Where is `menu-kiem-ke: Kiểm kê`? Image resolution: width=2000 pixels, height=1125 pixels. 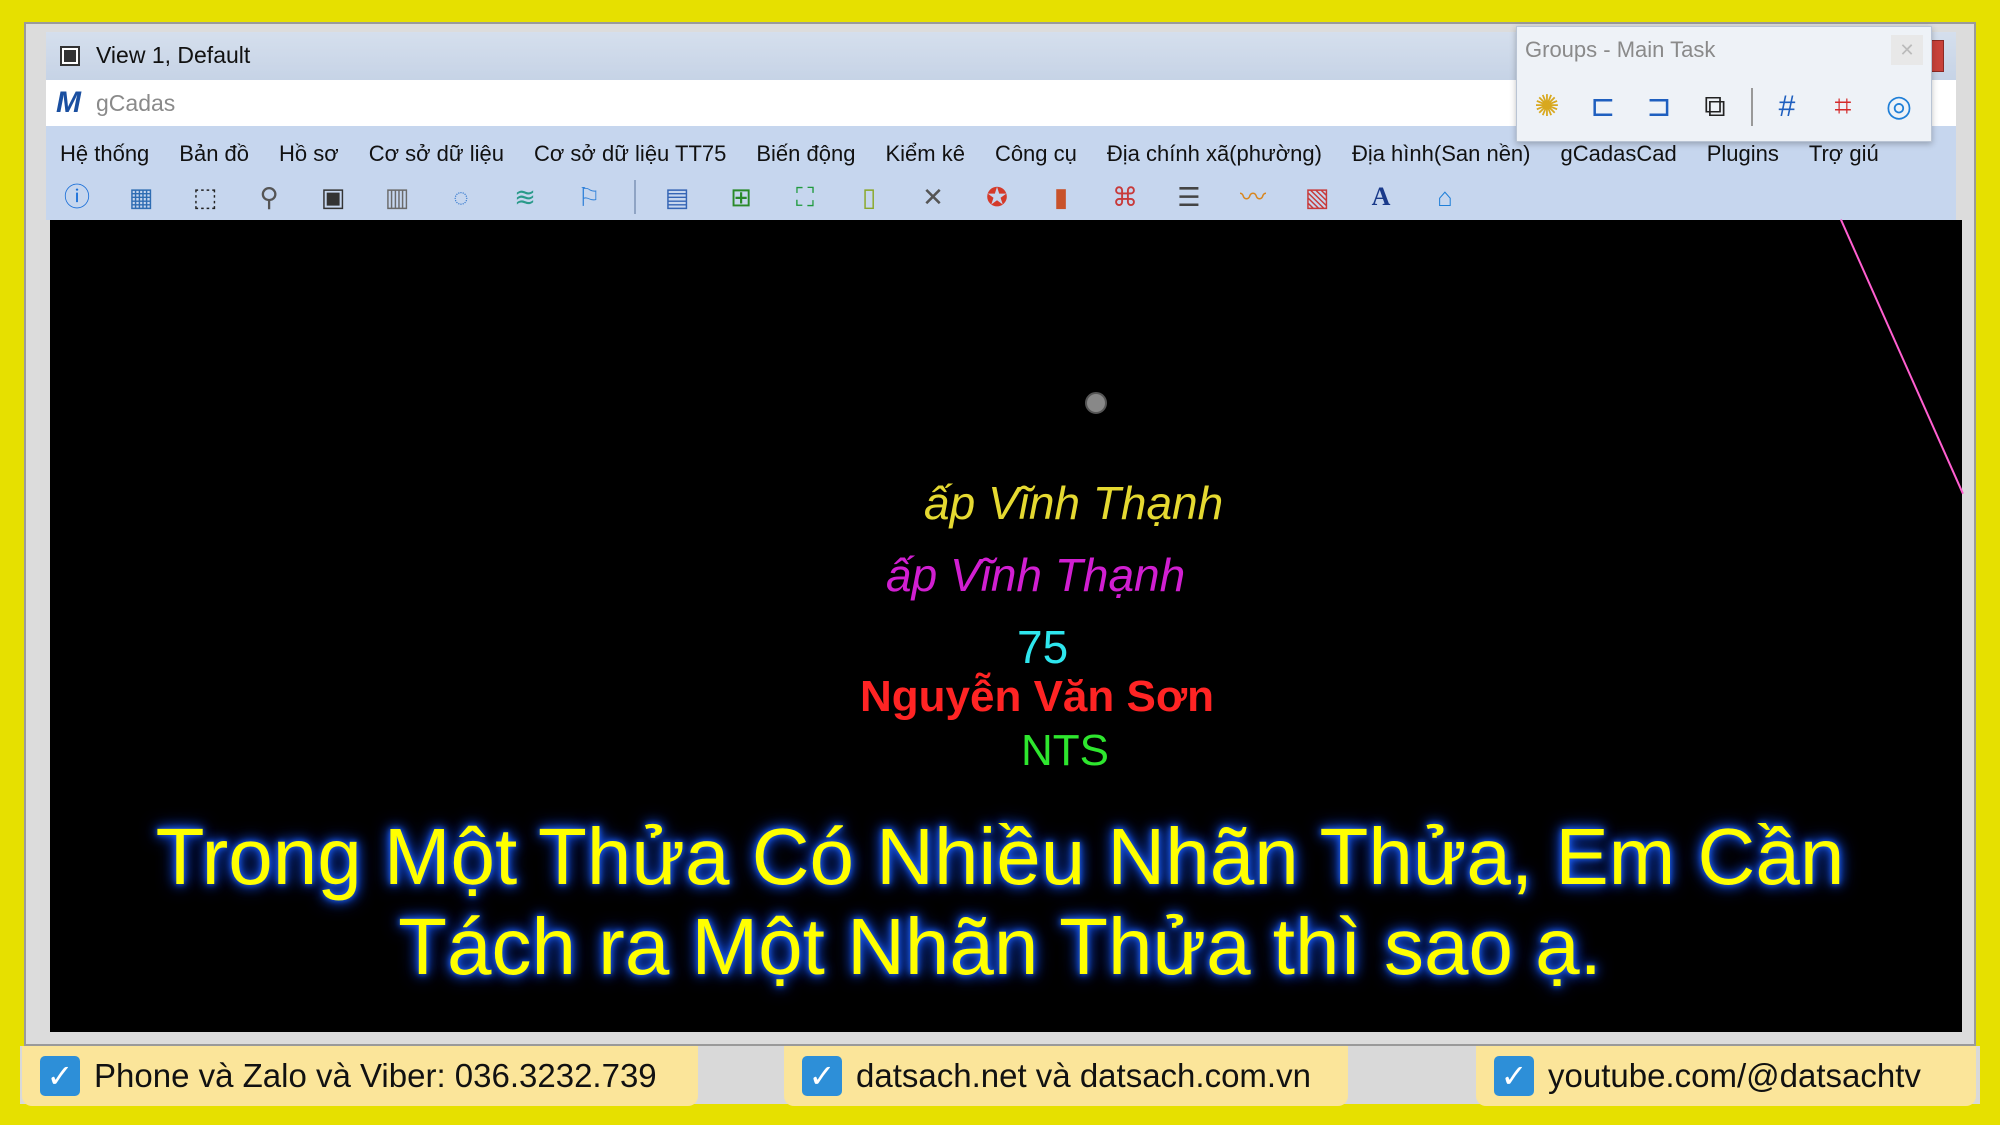 menu-kiem-ke: Kiểm kê is located at coordinates (924, 154).